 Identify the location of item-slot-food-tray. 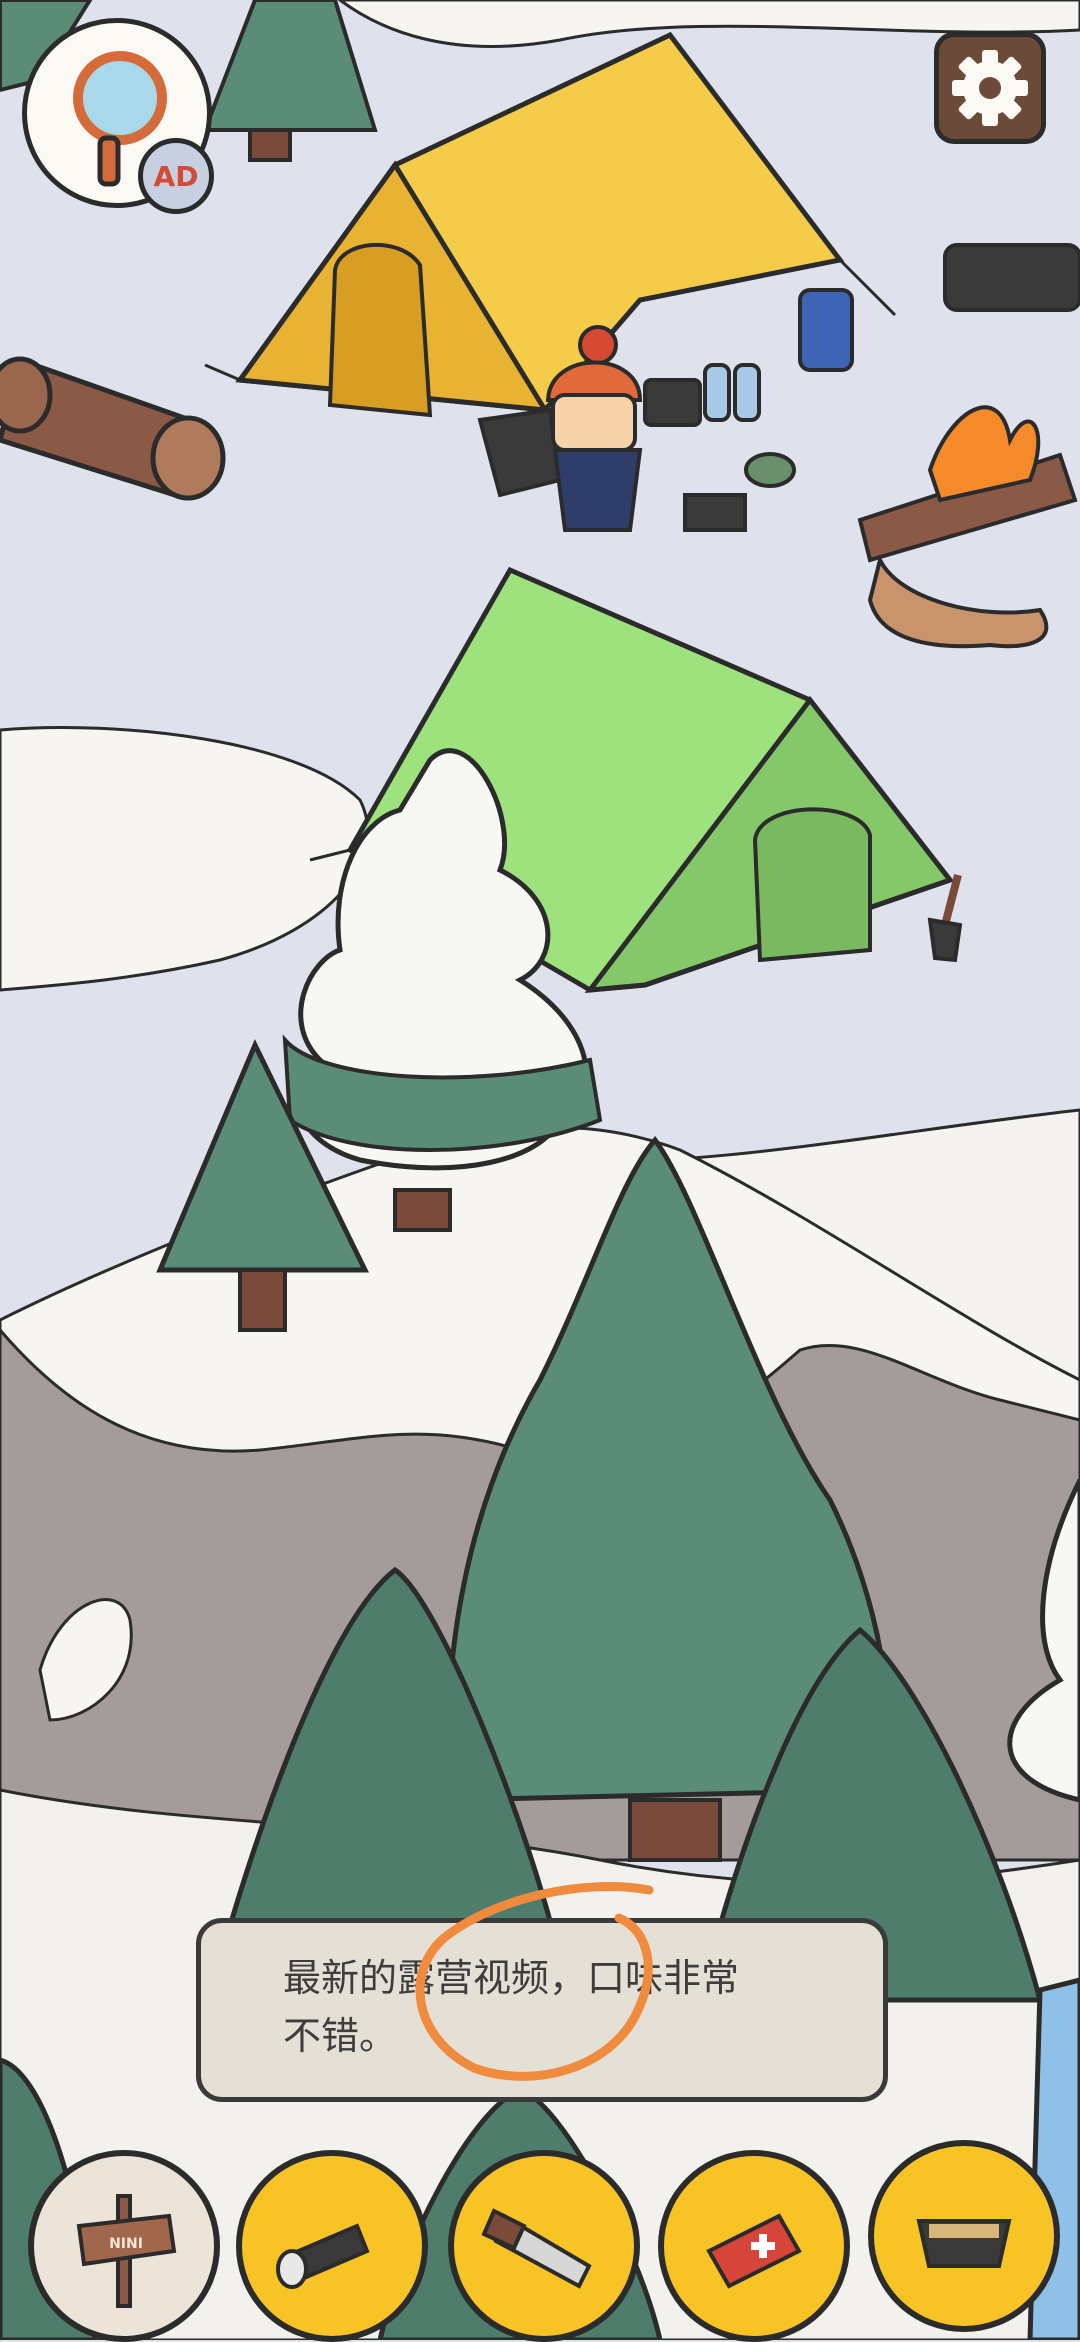
(964, 2236).